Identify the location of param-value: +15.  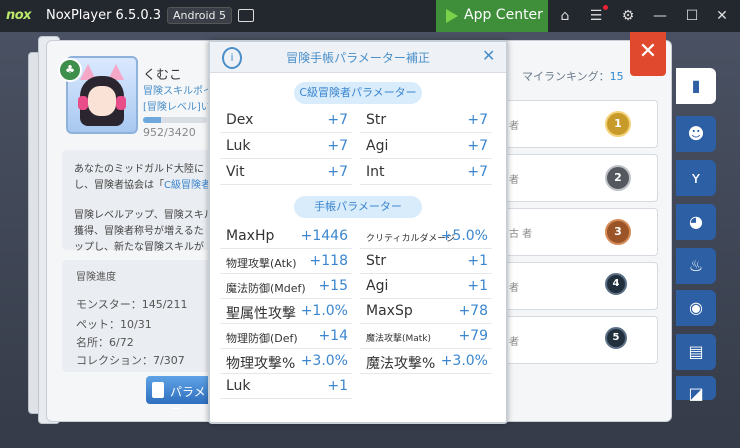
(333, 286).